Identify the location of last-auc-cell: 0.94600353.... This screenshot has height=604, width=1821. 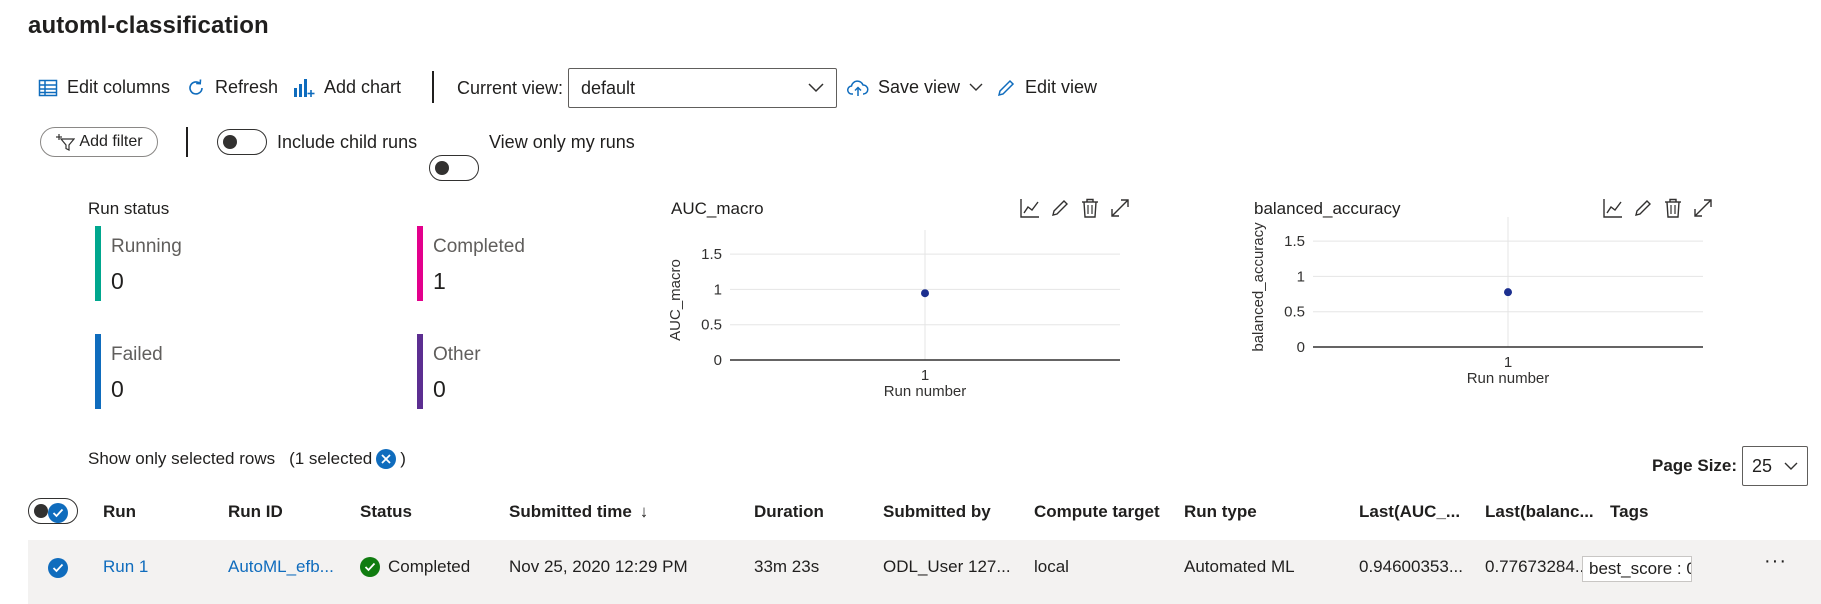
(1411, 566).